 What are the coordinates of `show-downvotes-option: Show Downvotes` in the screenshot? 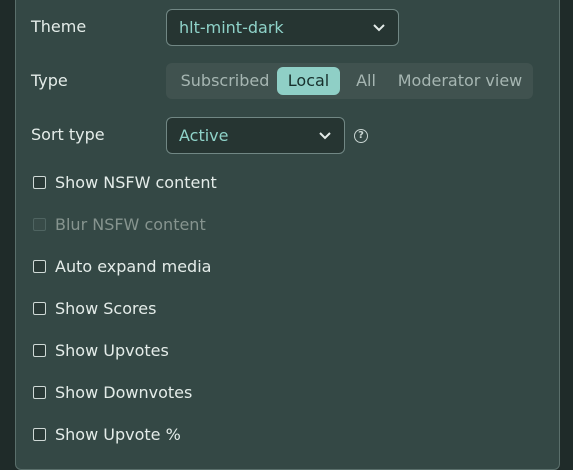 It's located at (112, 392).